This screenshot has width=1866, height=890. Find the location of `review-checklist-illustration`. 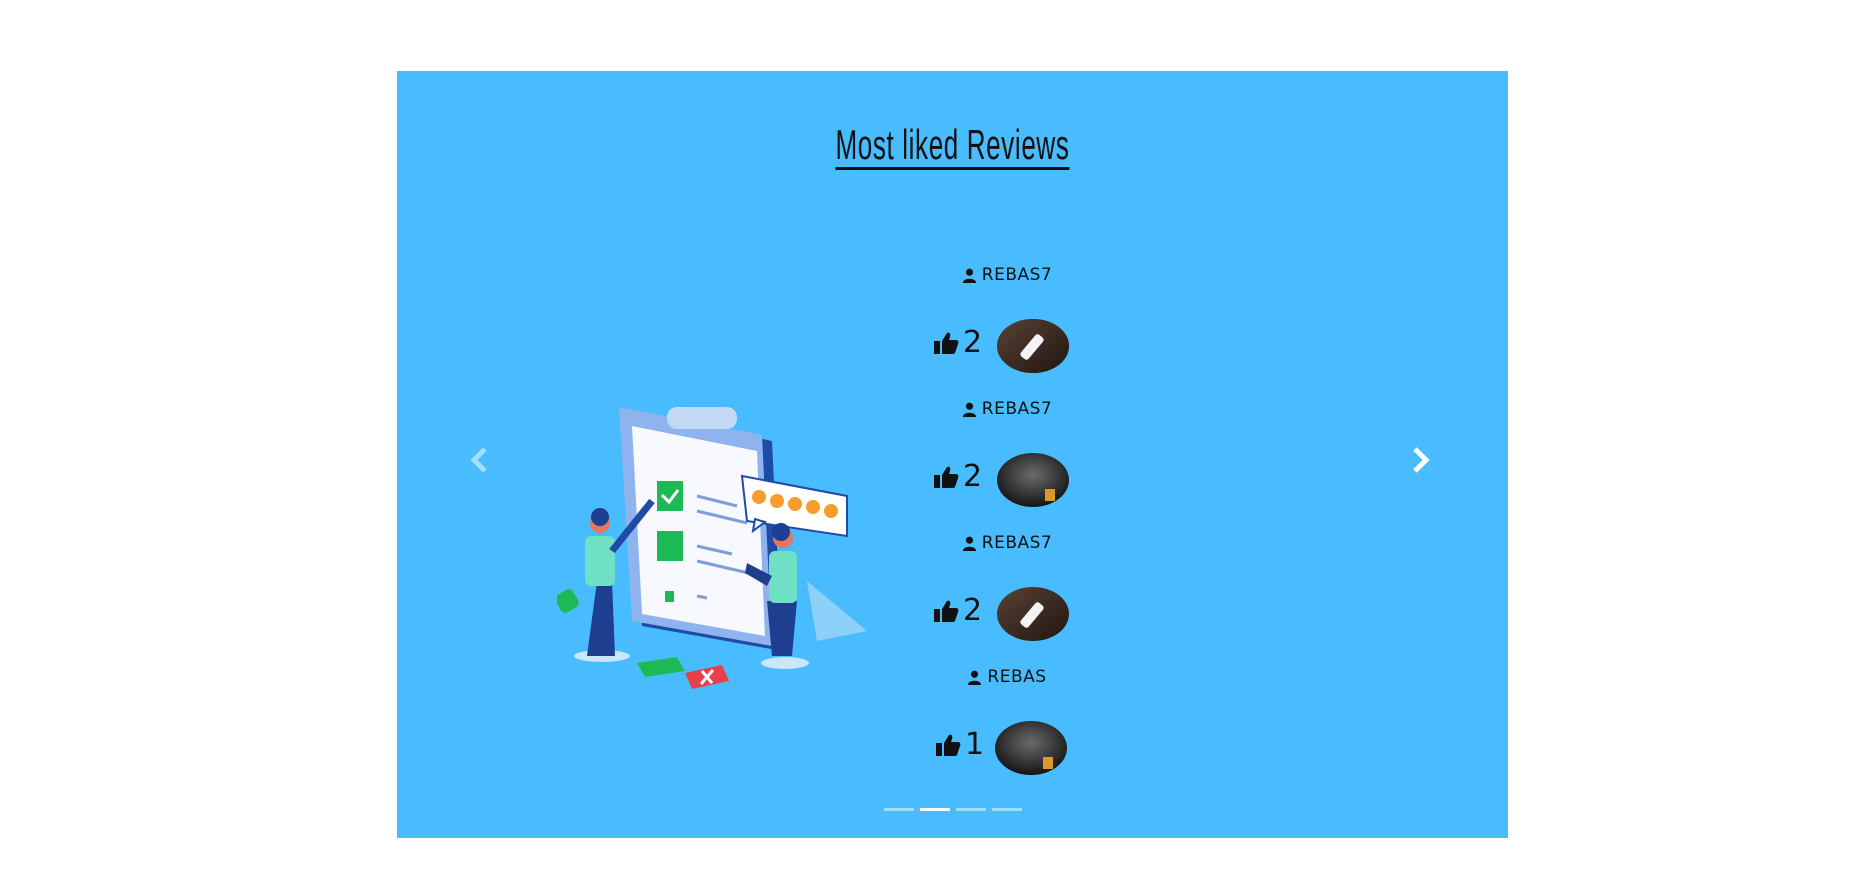

review-checklist-illustration is located at coordinates (712, 548).